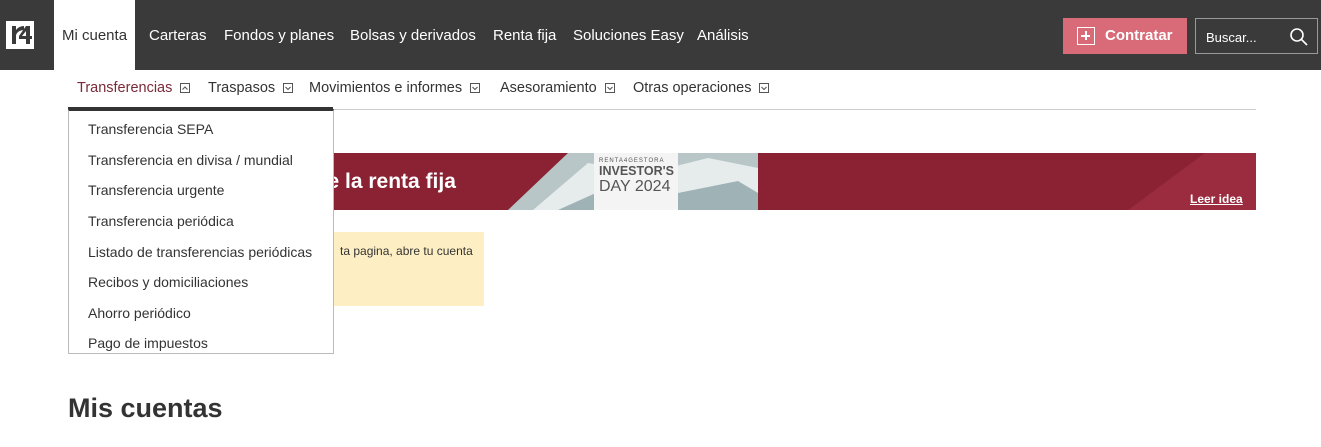 The image size is (1321, 447). Describe the element at coordinates (636, 171) in the screenshot. I see `event-title-line1: INVESTOR'S` at that location.